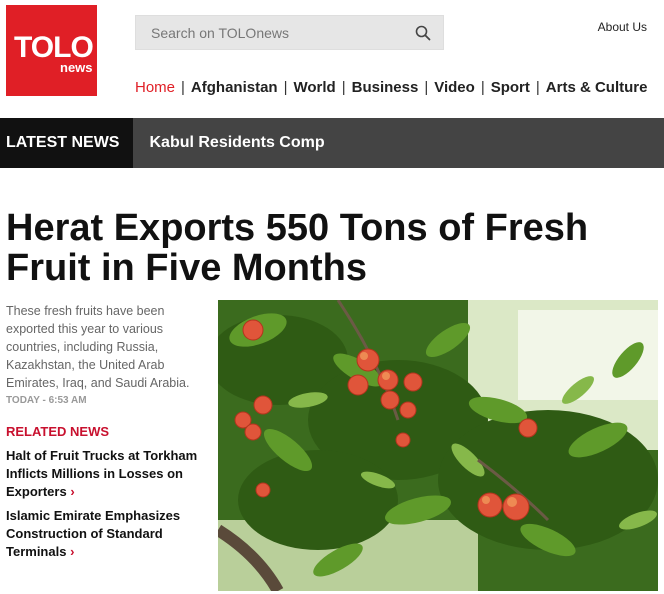 This screenshot has width=664, height=594. I want to click on latest-news-label: LATEST NEWS, so click(67, 143).